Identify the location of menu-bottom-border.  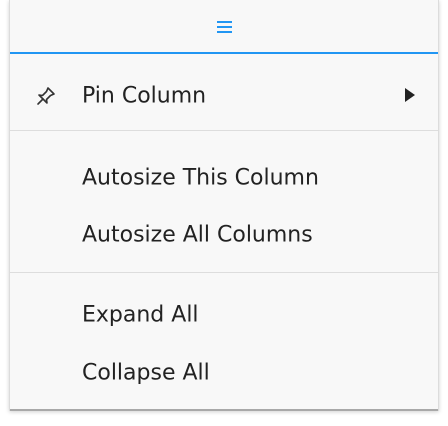
(224, 410).